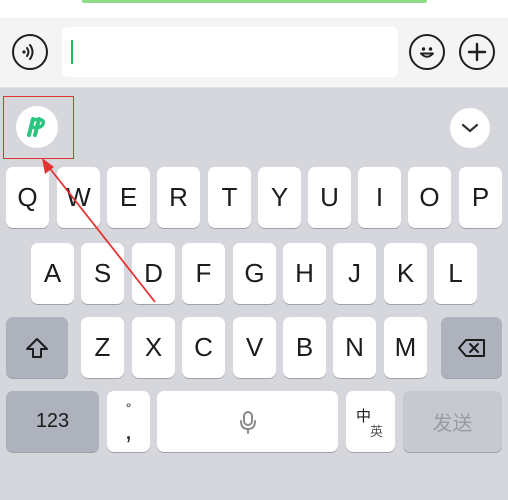  I want to click on voice-icon, so click(28, 52).